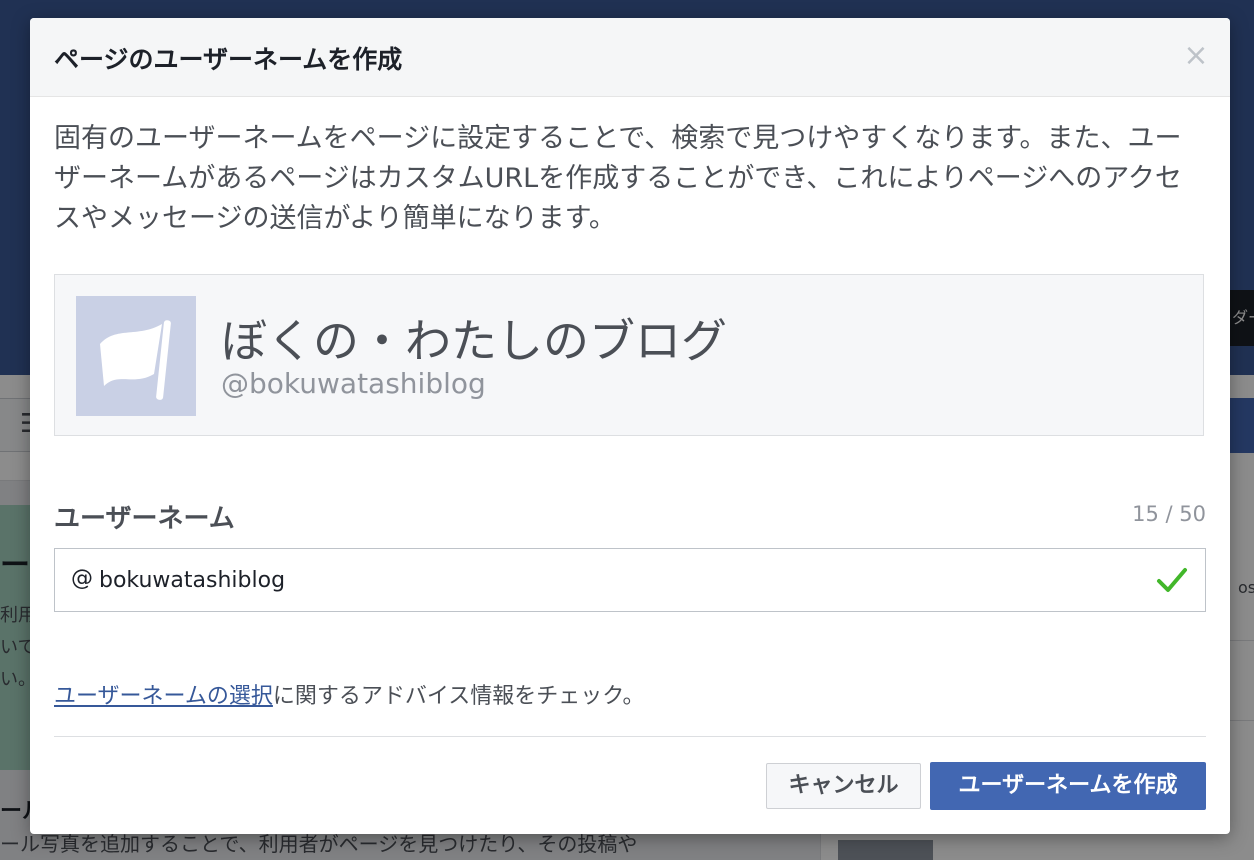 The width and height of the screenshot is (1254, 860). What do you see at coordinates (1068, 786) in the screenshot?
I see `create-username-button: ユーザーネームを作成` at bounding box center [1068, 786].